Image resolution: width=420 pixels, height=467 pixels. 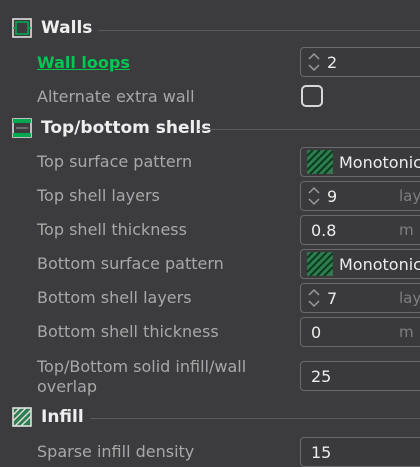 What do you see at coordinates (115, 161) in the screenshot?
I see `top-surface-pattern-label: Top surface pattern` at bounding box center [115, 161].